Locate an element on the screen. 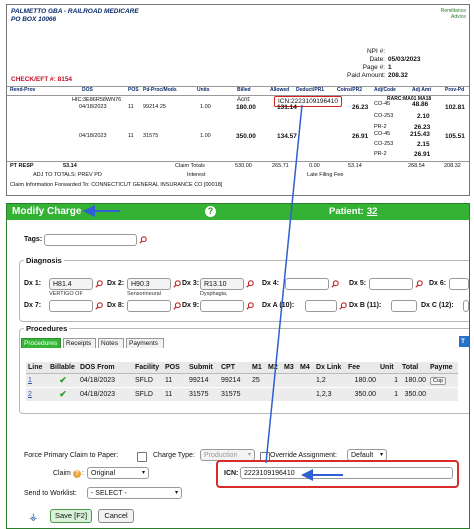 This screenshot has height=529, width=474. col-facility: Facility is located at coordinates (148, 368).